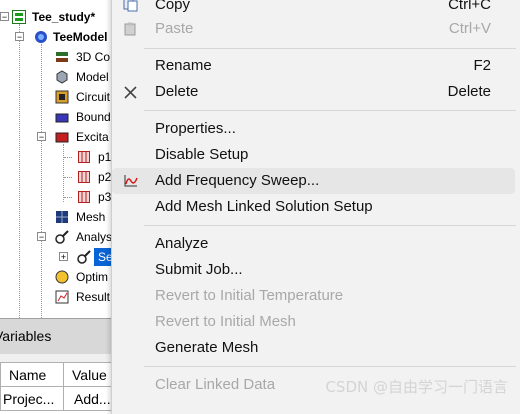 The image size is (520, 414). What do you see at coordinates (215, 384) in the screenshot?
I see `menu-label: Clear Linked Data` at bounding box center [215, 384].